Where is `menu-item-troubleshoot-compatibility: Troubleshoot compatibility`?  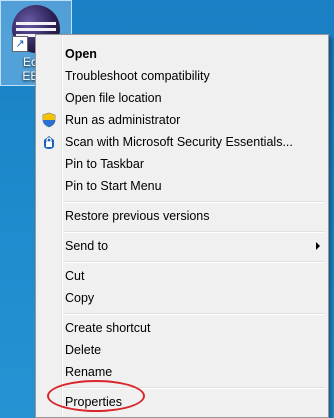
menu-item-troubleshoot-compatibility: Troubleshoot compatibility is located at coordinates (182, 76).